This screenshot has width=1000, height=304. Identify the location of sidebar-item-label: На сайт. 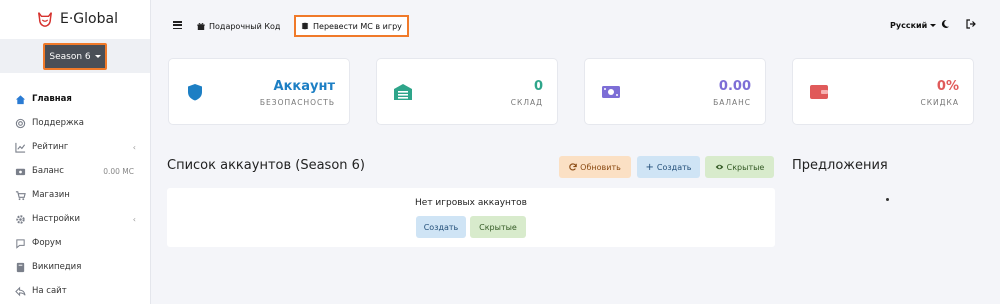
(49, 291).